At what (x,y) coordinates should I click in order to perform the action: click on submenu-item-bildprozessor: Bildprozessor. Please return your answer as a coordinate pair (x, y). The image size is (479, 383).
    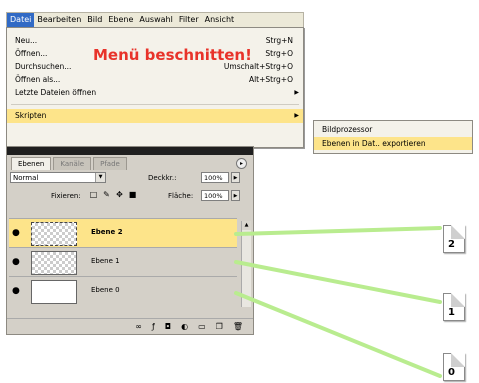
    Looking at the image, I should click on (393, 129).